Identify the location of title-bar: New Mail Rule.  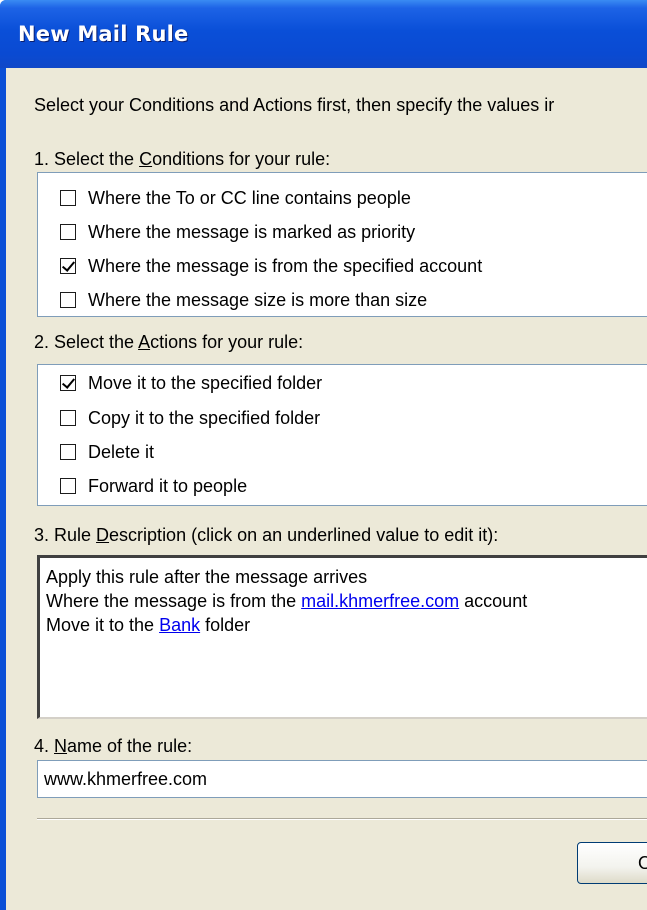
(323, 34).